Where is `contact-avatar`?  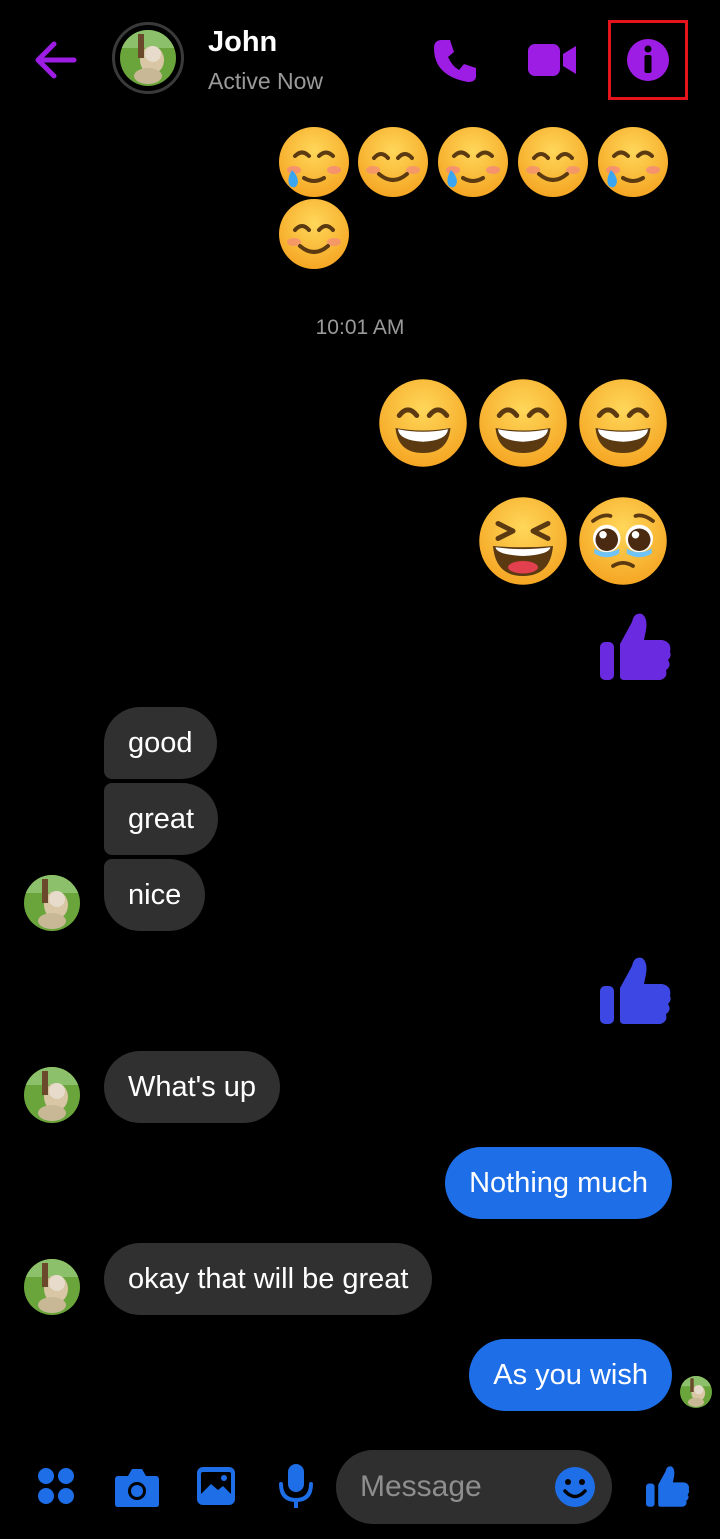 contact-avatar is located at coordinates (148, 58).